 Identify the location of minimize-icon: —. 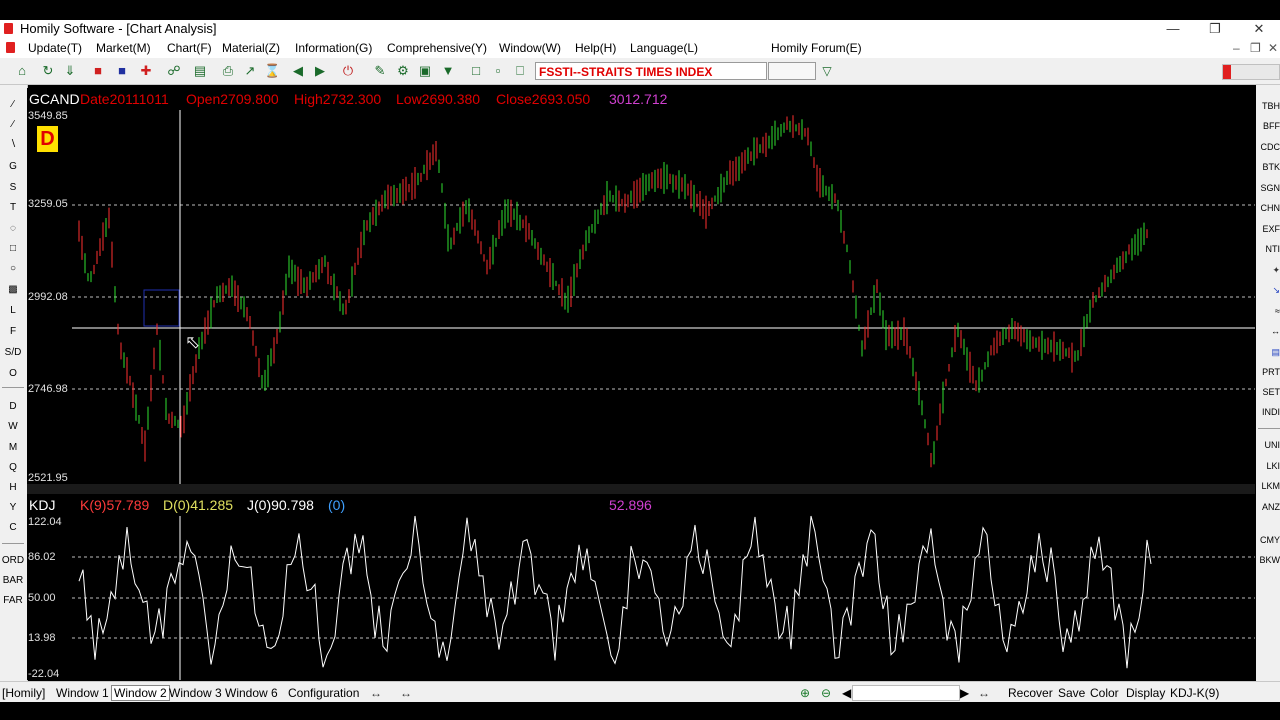
(1173, 29).